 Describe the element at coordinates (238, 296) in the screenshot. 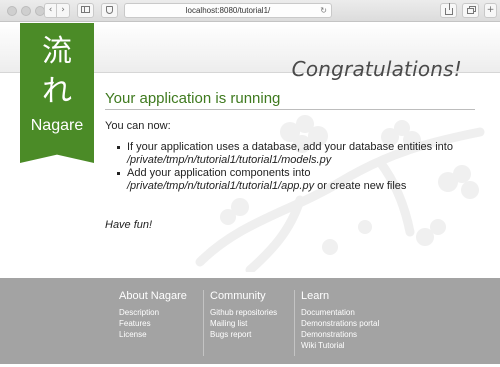

I see `footer-column-title: Community` at that location.